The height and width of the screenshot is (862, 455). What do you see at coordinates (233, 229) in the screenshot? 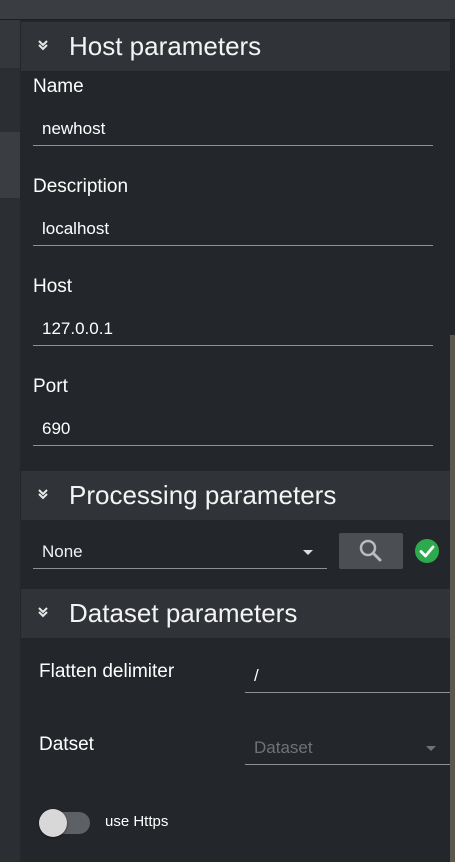
I see `description-input` at bounding box center [233, 229].